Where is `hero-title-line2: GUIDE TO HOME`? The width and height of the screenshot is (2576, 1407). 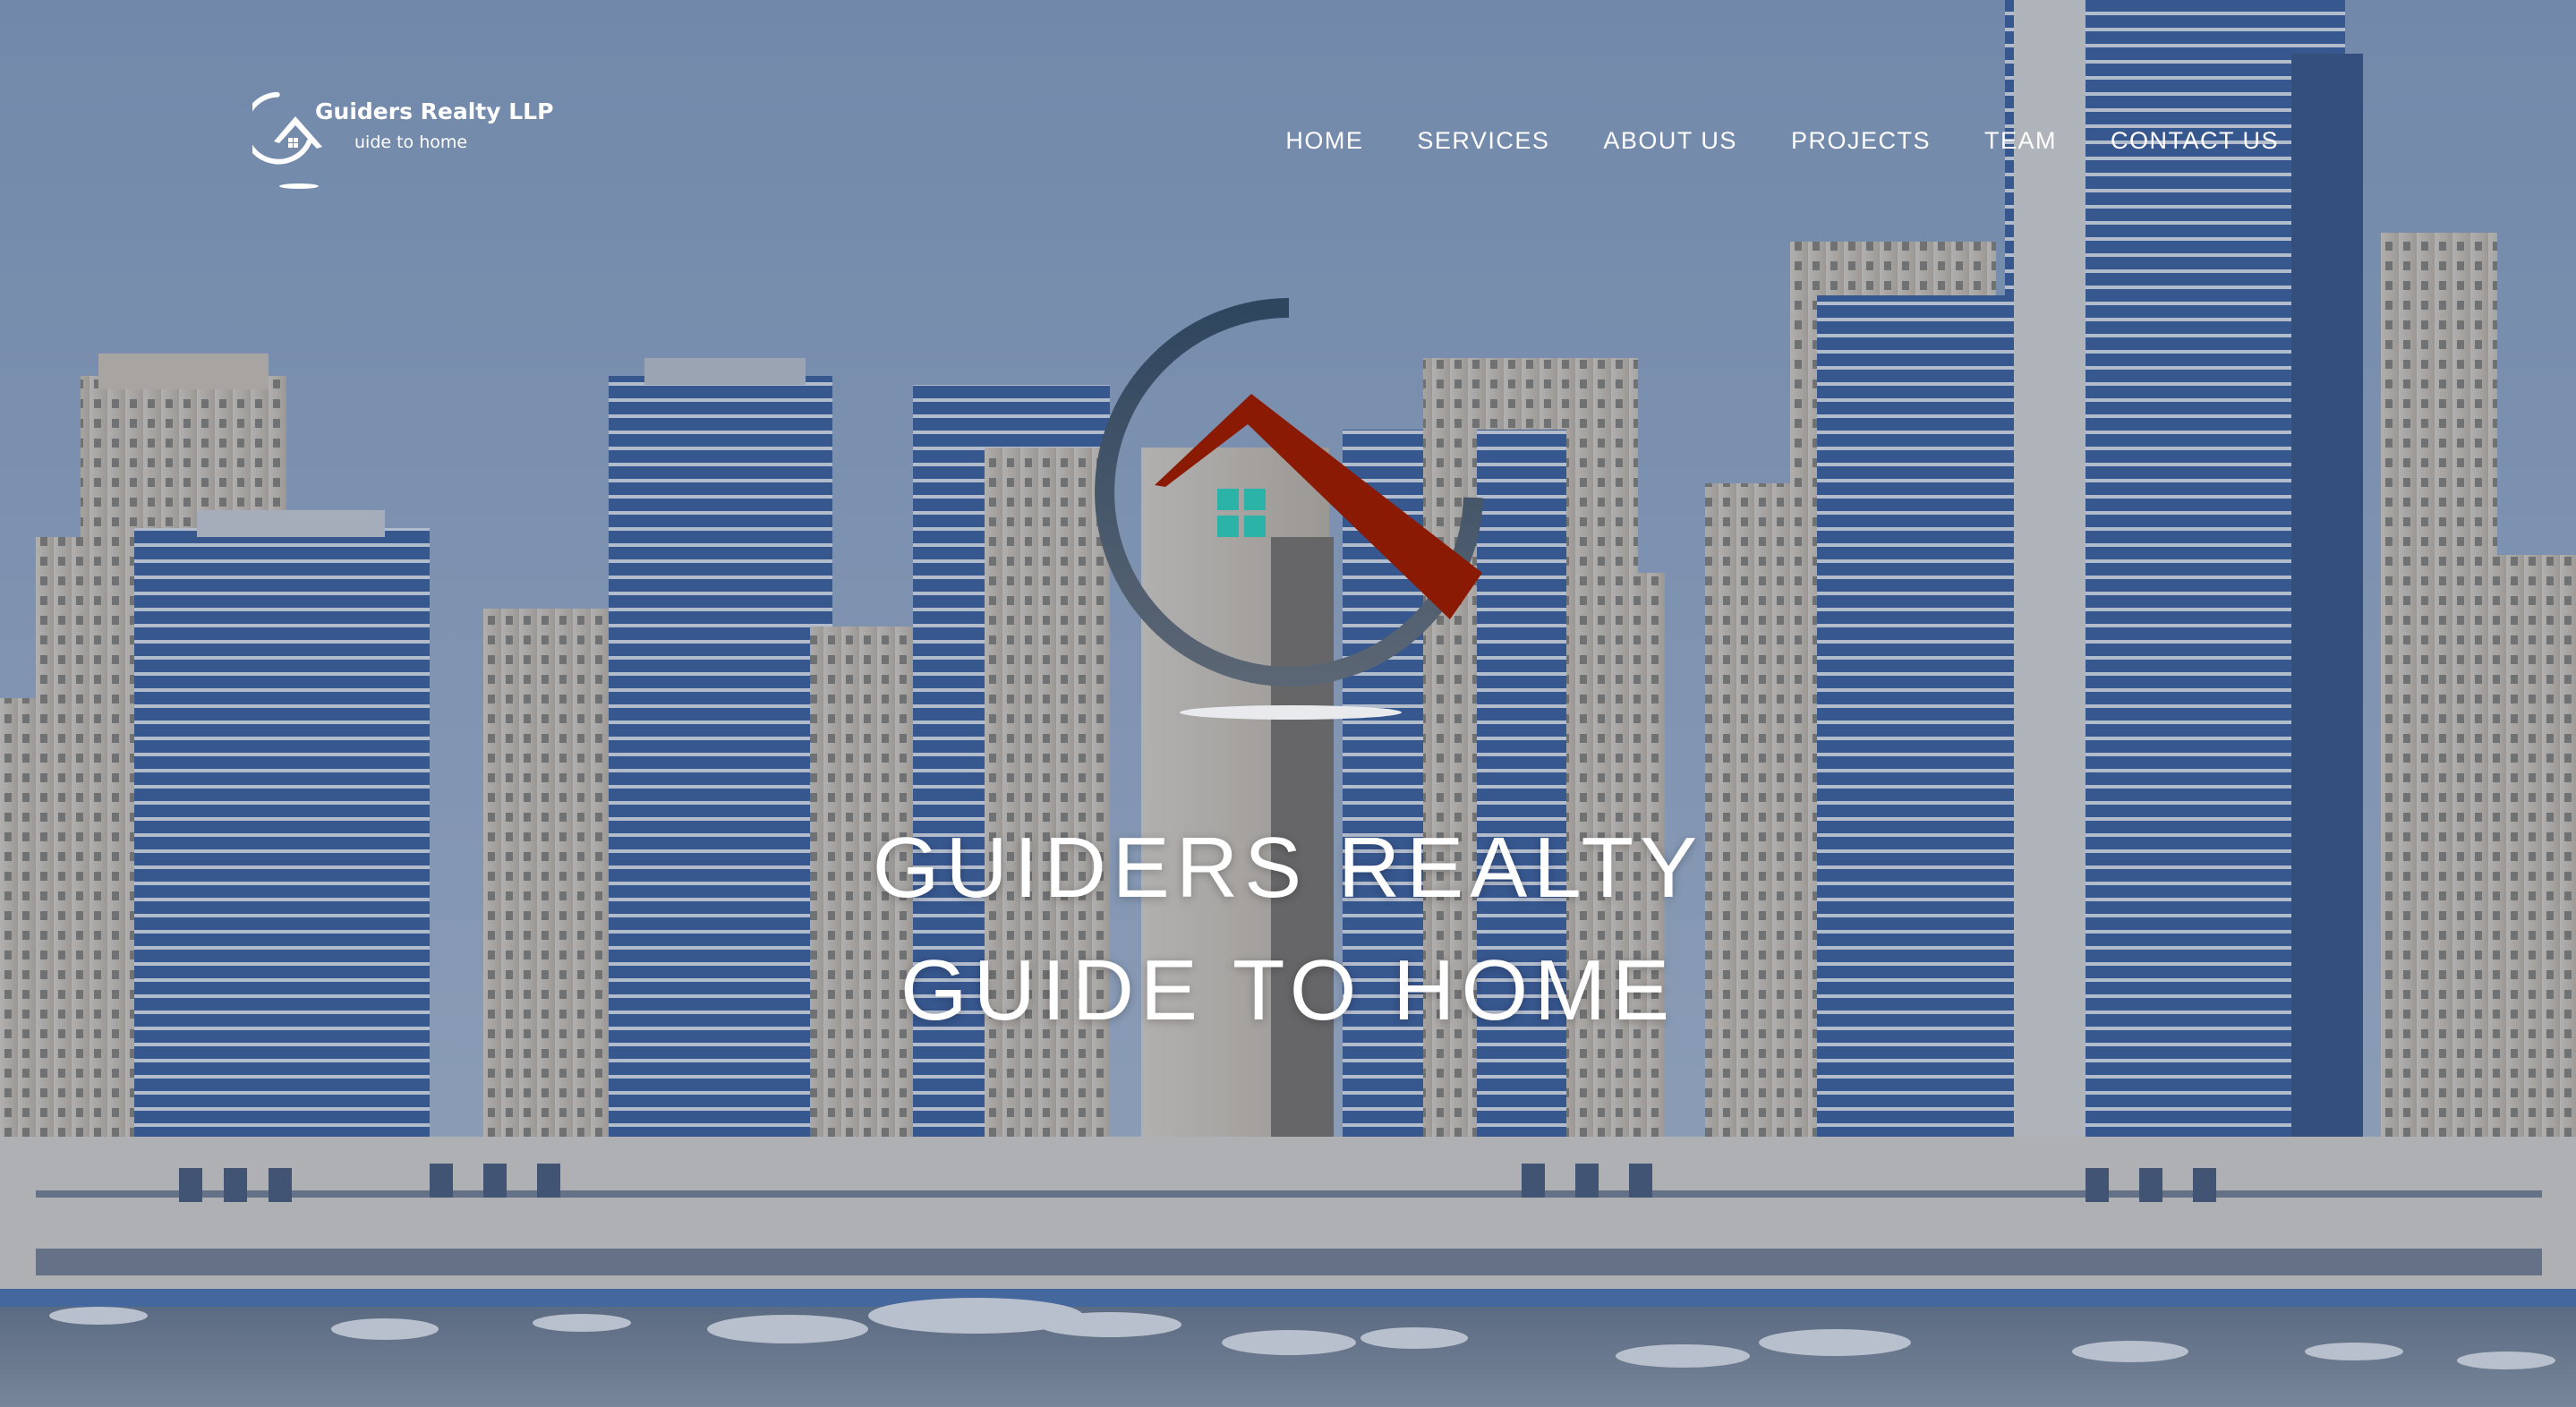
hero-title-line2: GUIDE TO HOME is located at coordinates (1288, 990).